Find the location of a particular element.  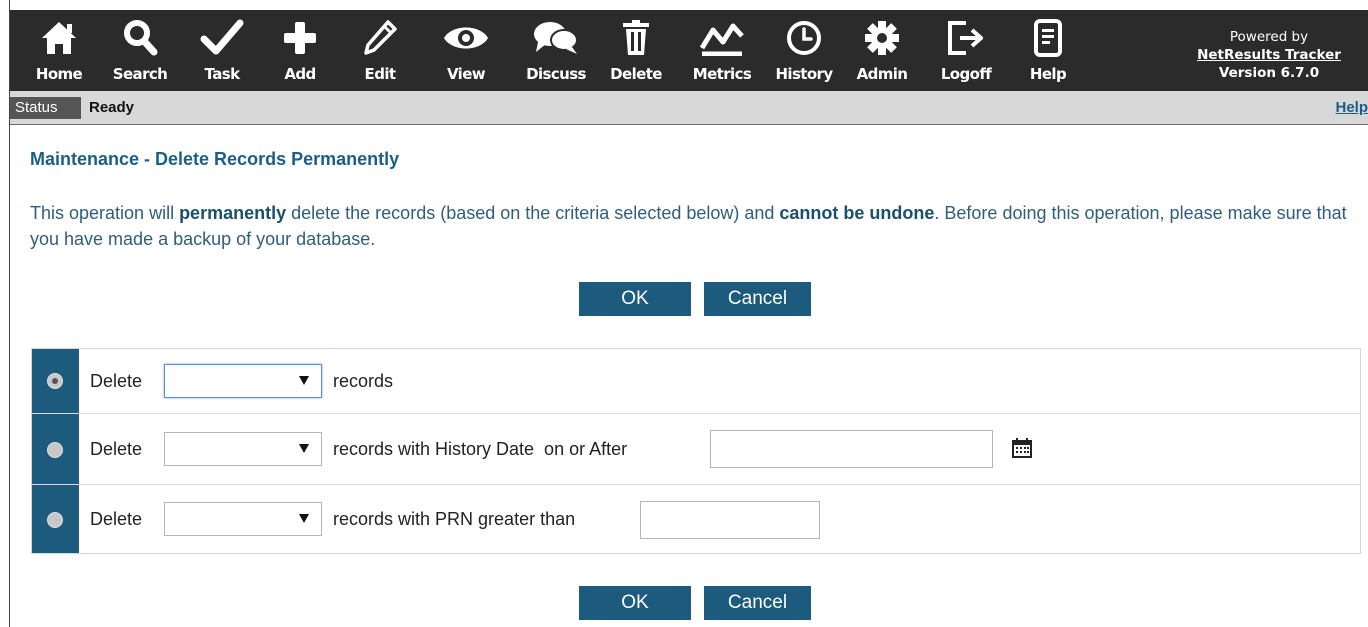

toolbar-discuss-button: Discuss is located at coordinates (556, 50).